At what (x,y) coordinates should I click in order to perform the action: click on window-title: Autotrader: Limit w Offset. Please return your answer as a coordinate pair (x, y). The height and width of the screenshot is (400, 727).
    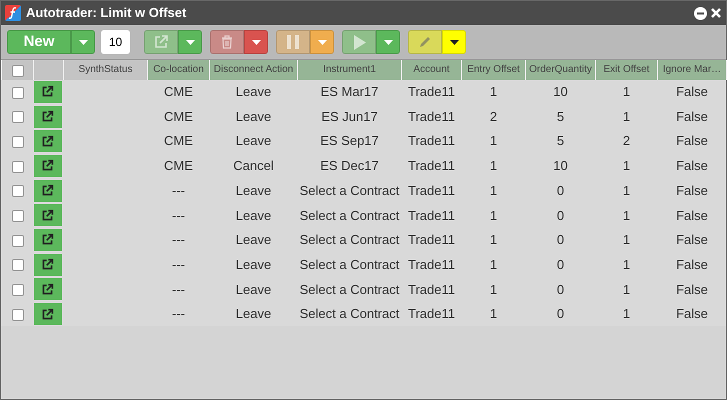
    Looking at the image, I should click on (106, 13).